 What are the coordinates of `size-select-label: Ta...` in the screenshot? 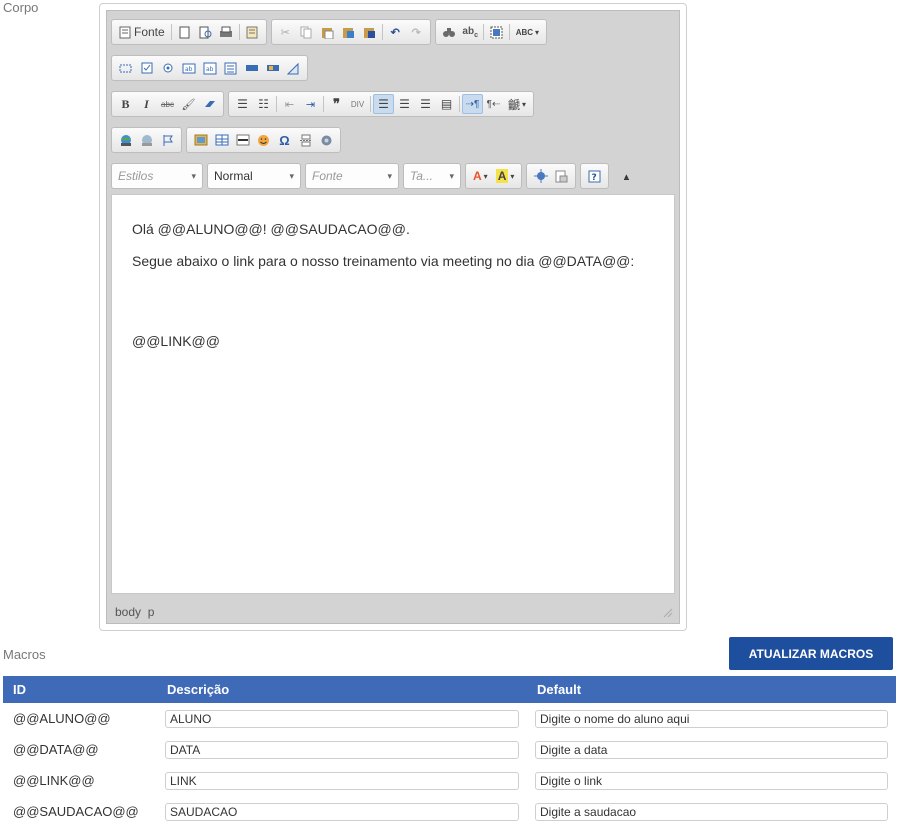 It's located at (421, 176).